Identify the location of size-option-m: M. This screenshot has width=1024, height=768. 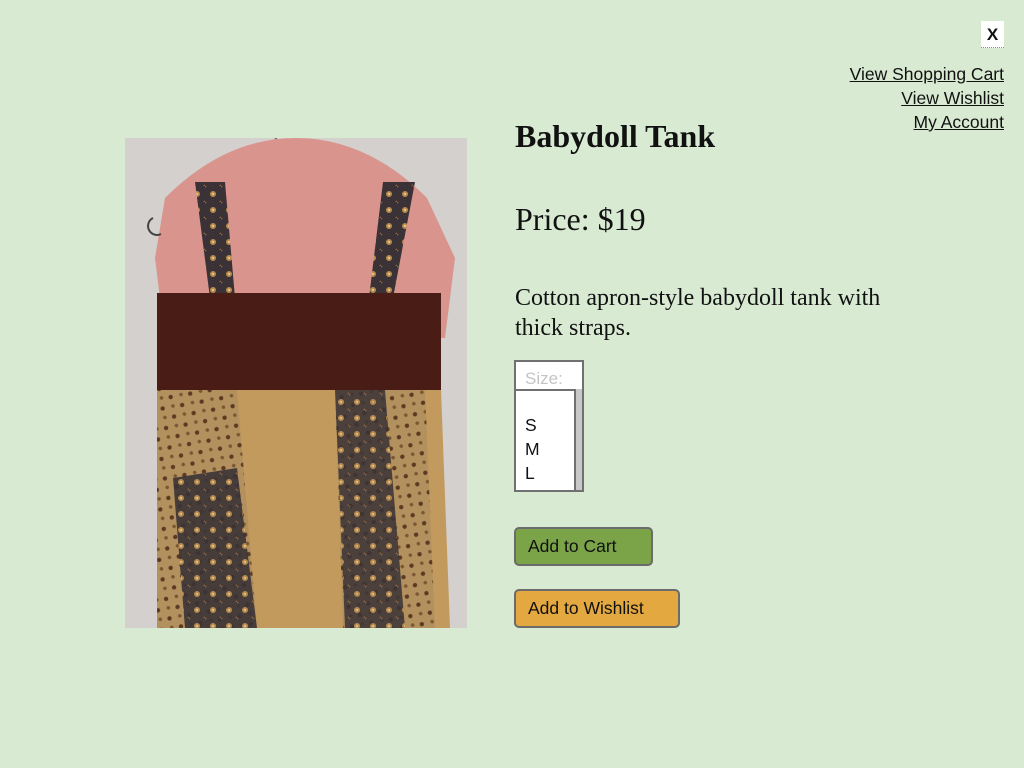
(549, 449).